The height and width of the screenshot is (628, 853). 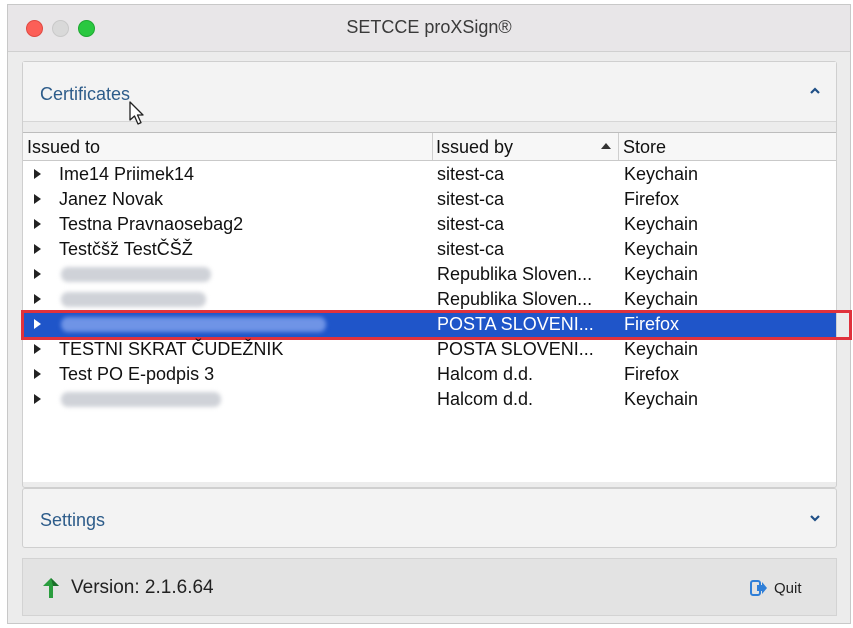 I want to click on sort-ascending-icon, so click(x=606, y=146).